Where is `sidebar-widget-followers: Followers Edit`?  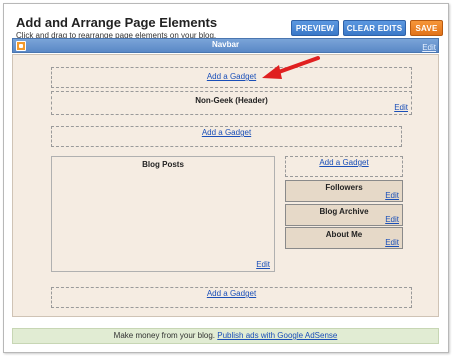 sidebar-widget-followers: Followers Edit is located at coordinates (344, 191).